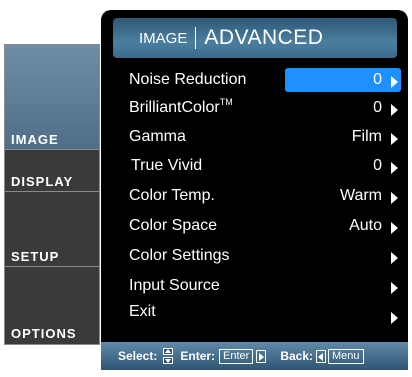  I want to click on right-arrow-key-icon, so click(261, 356).